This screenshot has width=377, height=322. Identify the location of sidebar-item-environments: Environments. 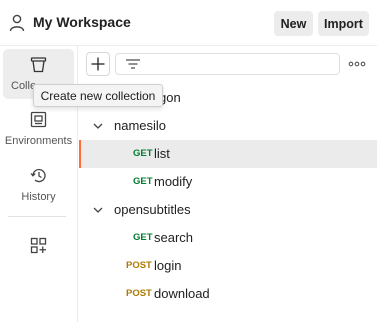
(38, 129).